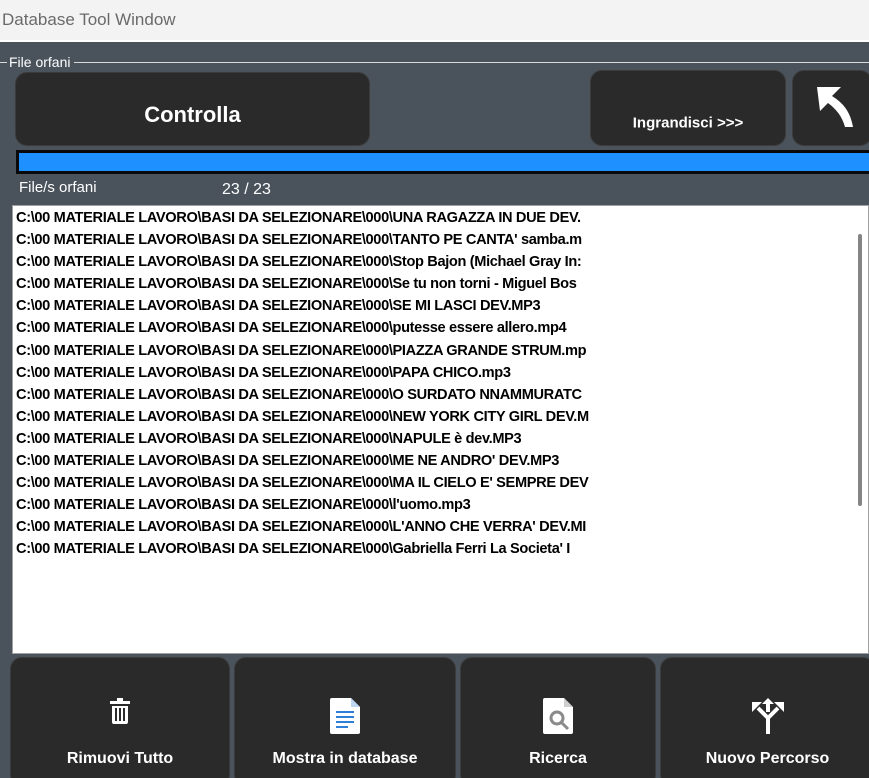 The width and height of the screenshot is (869, 778). I want to click on orphan-files-label: File/s orfani, so click(58, 187).